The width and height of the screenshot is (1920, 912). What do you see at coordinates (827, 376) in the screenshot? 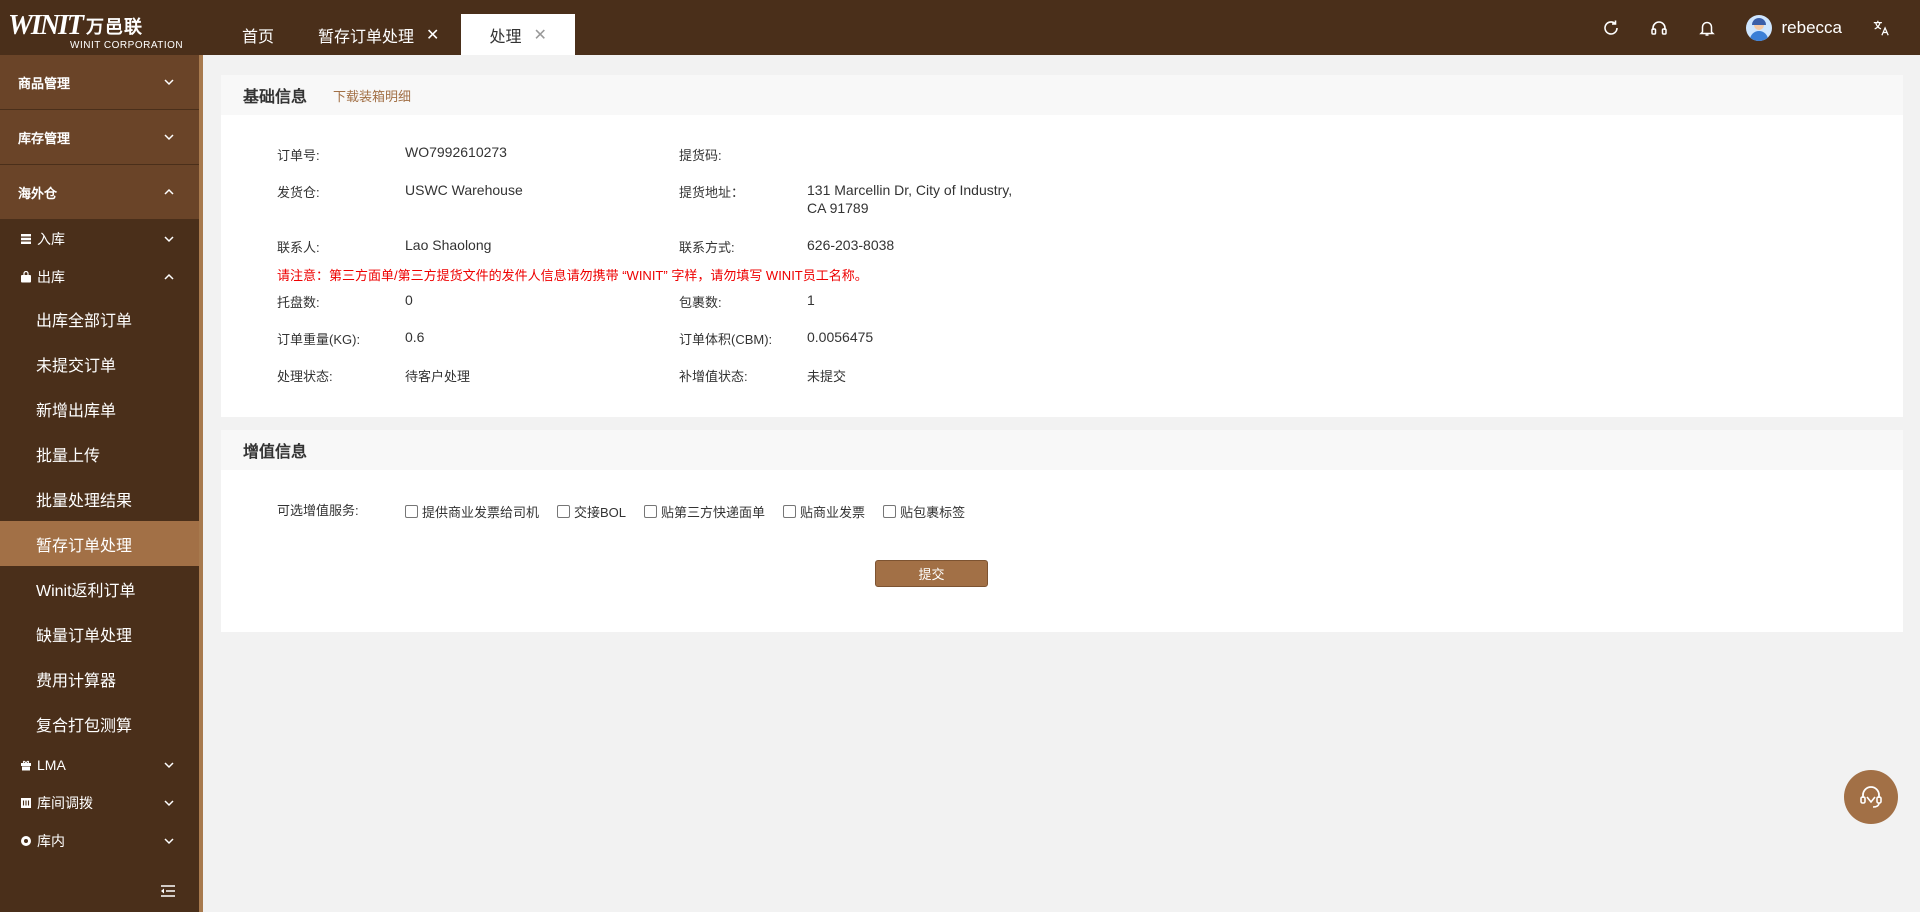
I see `vas-status-value: 未提交` at bounding box center [827, 376].